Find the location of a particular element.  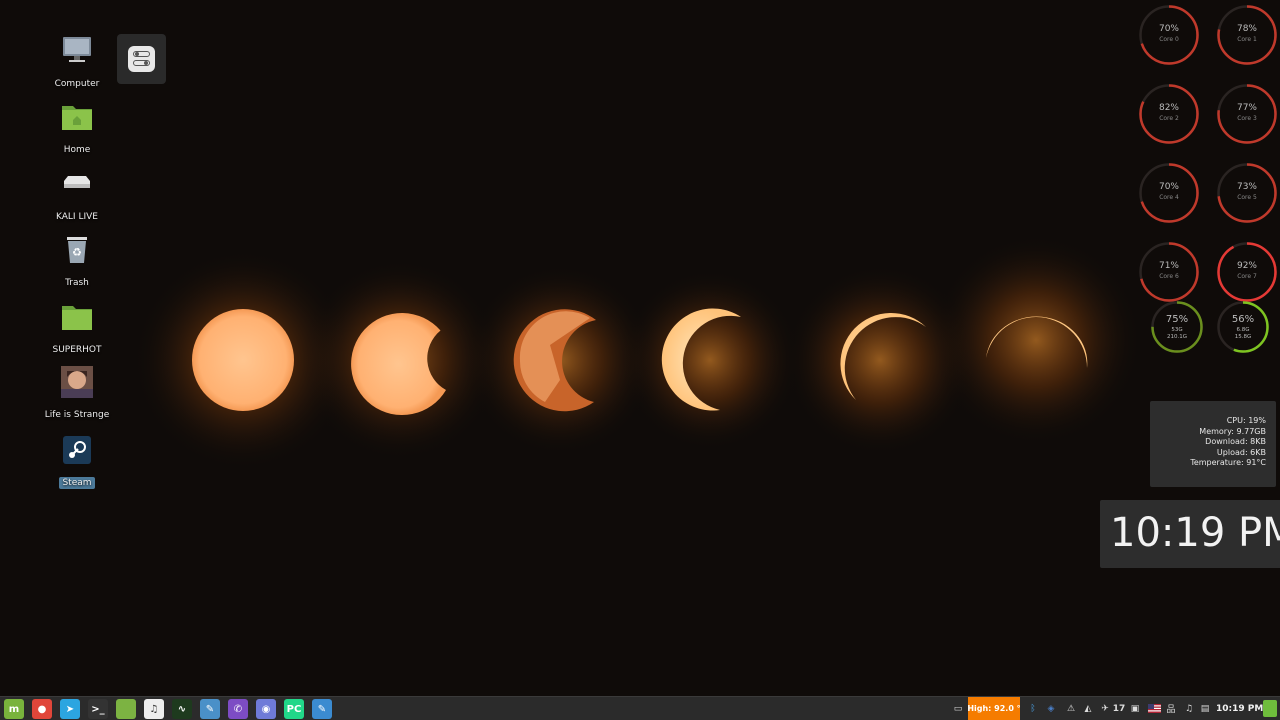

desktop-icon-label: SUPERHOT is located at coordinates (77, 350).